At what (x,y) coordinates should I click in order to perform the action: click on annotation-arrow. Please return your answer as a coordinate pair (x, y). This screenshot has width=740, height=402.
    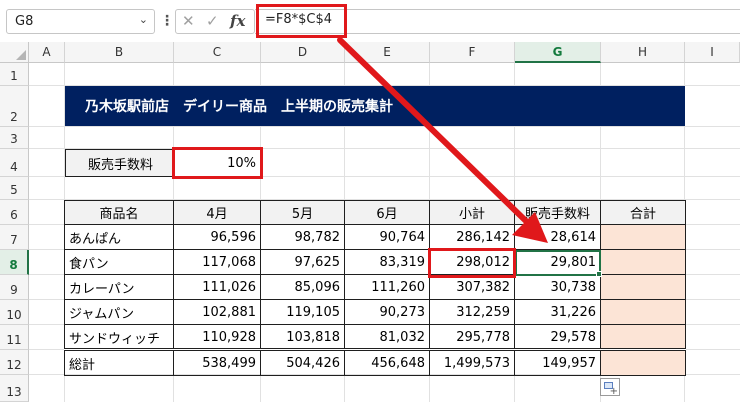
    Looking at the image, I should click on (442, 140).